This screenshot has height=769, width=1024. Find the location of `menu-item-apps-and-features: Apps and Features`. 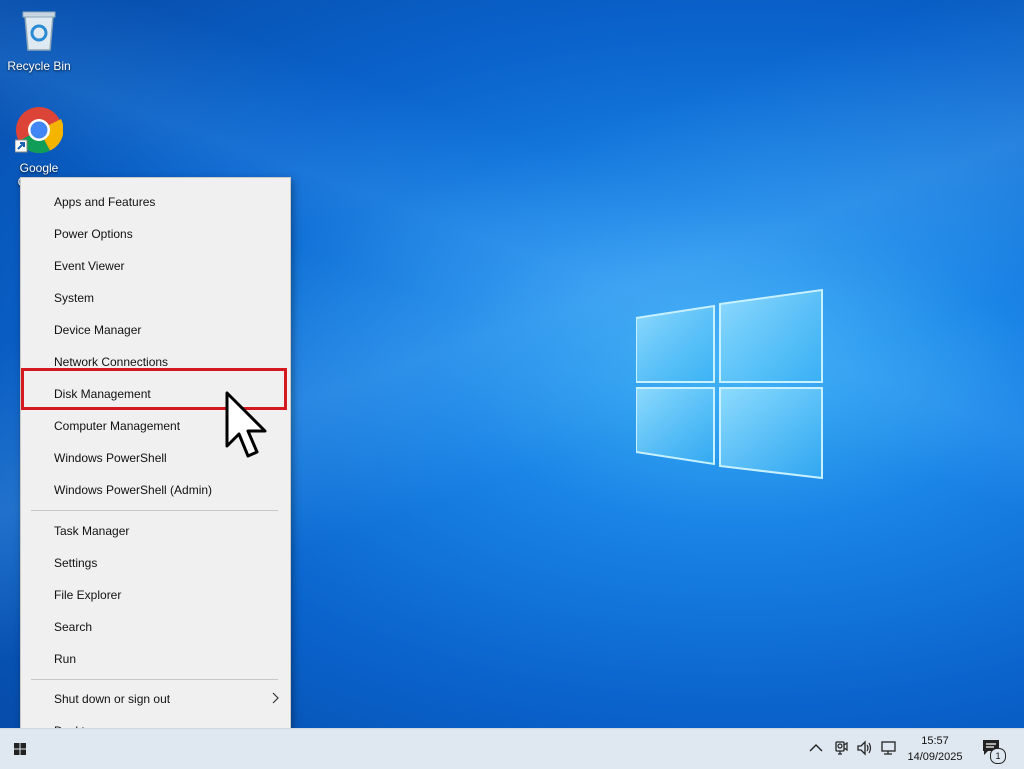

menu-item-apps-and-features: Apps and Features is located at coordinates (155, 202).